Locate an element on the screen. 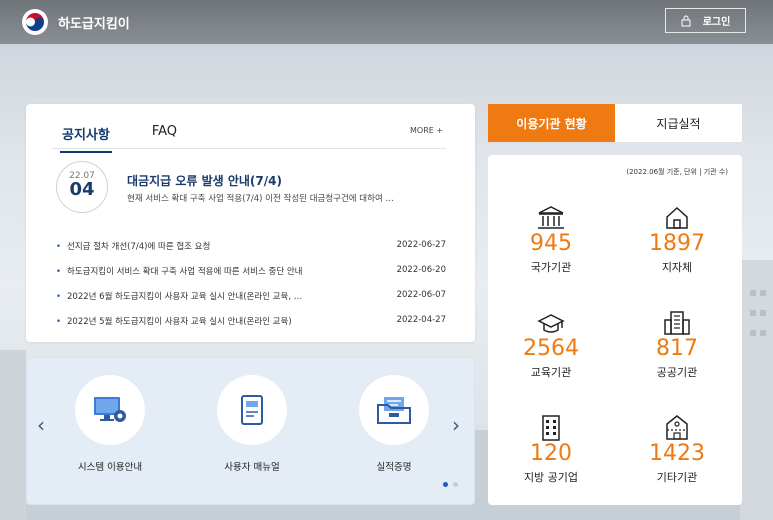 This screenshot has height=520, width=773. stat-label: 지방 공기업 is located at coordinates (551, 477).